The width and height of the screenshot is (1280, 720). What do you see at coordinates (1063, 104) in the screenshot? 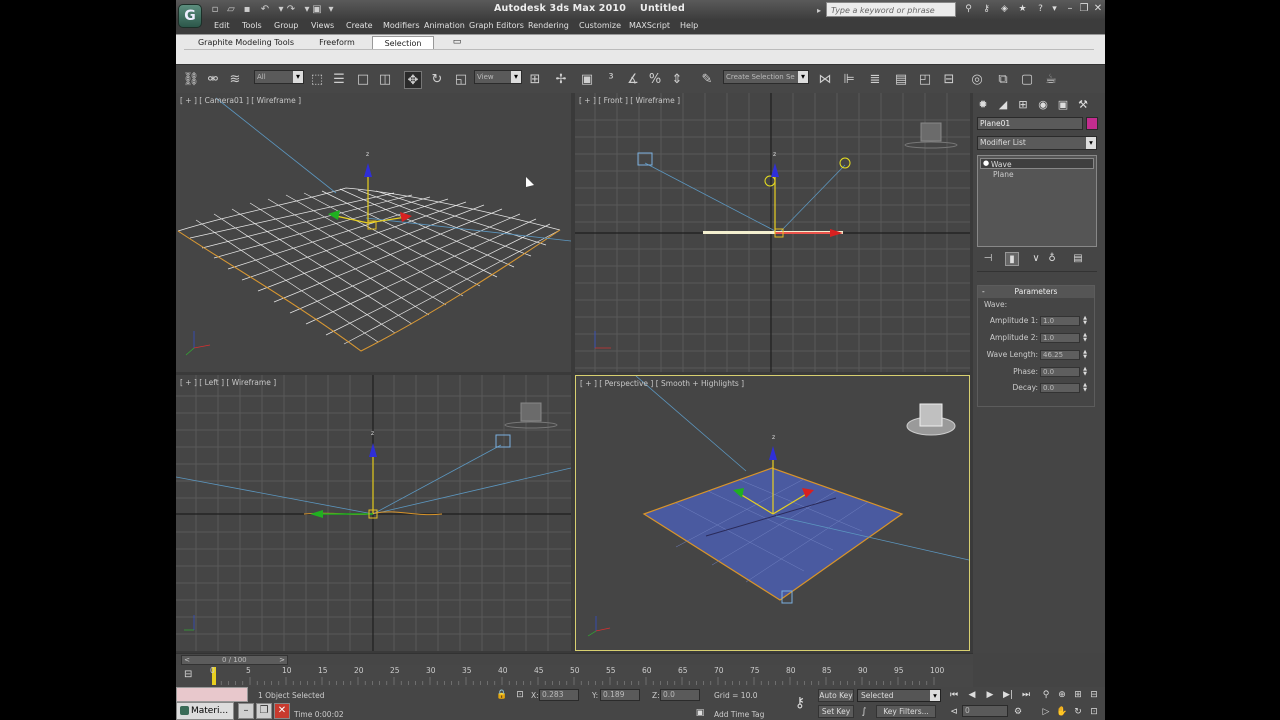
I see `display-tab-icon: ▣` at bounding box center [1063, 104].